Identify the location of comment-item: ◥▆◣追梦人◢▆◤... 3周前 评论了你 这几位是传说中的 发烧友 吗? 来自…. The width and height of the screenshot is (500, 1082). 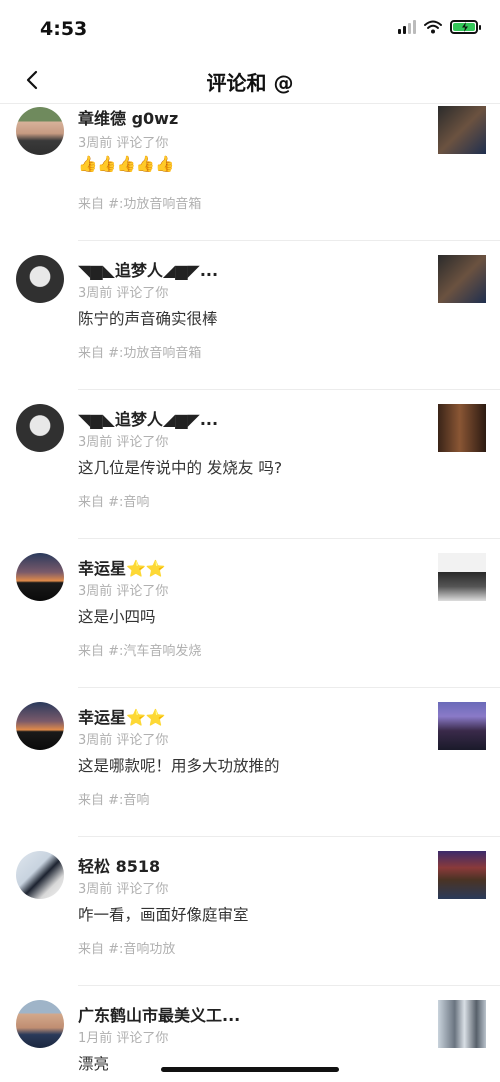
(250, 464).